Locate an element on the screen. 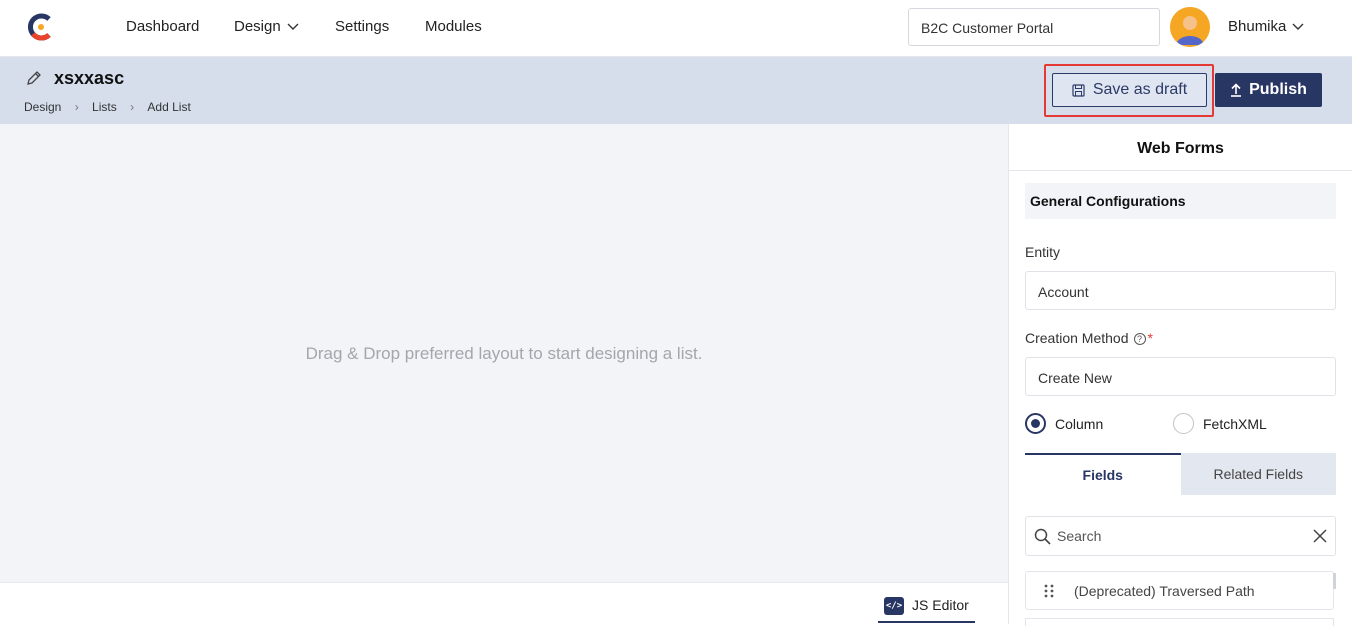 The height and width of the screenshot is (626, 1352). tab-related-fields: Related Fields is located at coordinates (1258, 474).